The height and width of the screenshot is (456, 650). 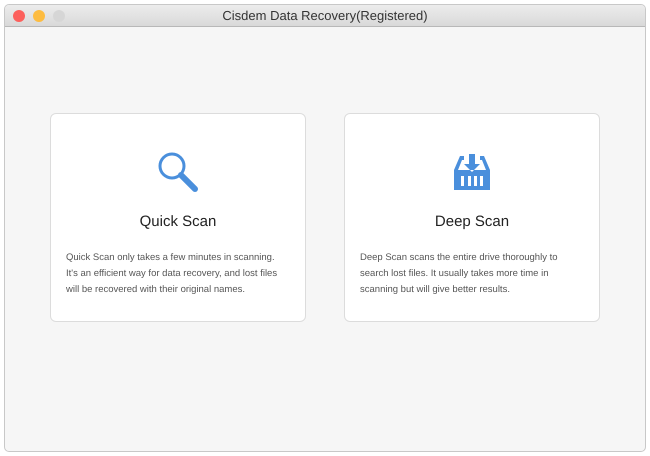 What do you see at coordinates (325, 15) in the screenshot?
I see `window-title: Cisdem Data Recovery(Registered)` at bounding box center [325, 15].